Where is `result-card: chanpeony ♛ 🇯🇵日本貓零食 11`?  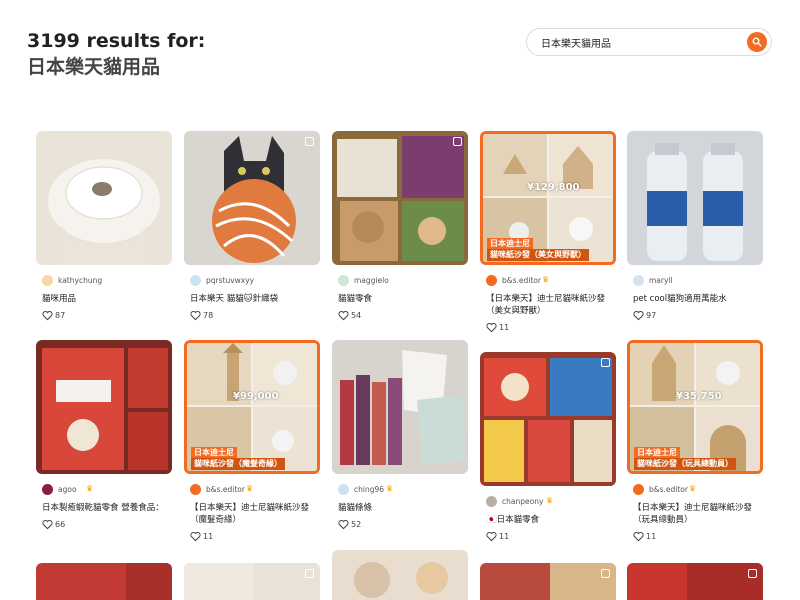 result-card: chanpeony ♛ 🇯🇵日本貓零食 11 is located at coordinates (548, 447).